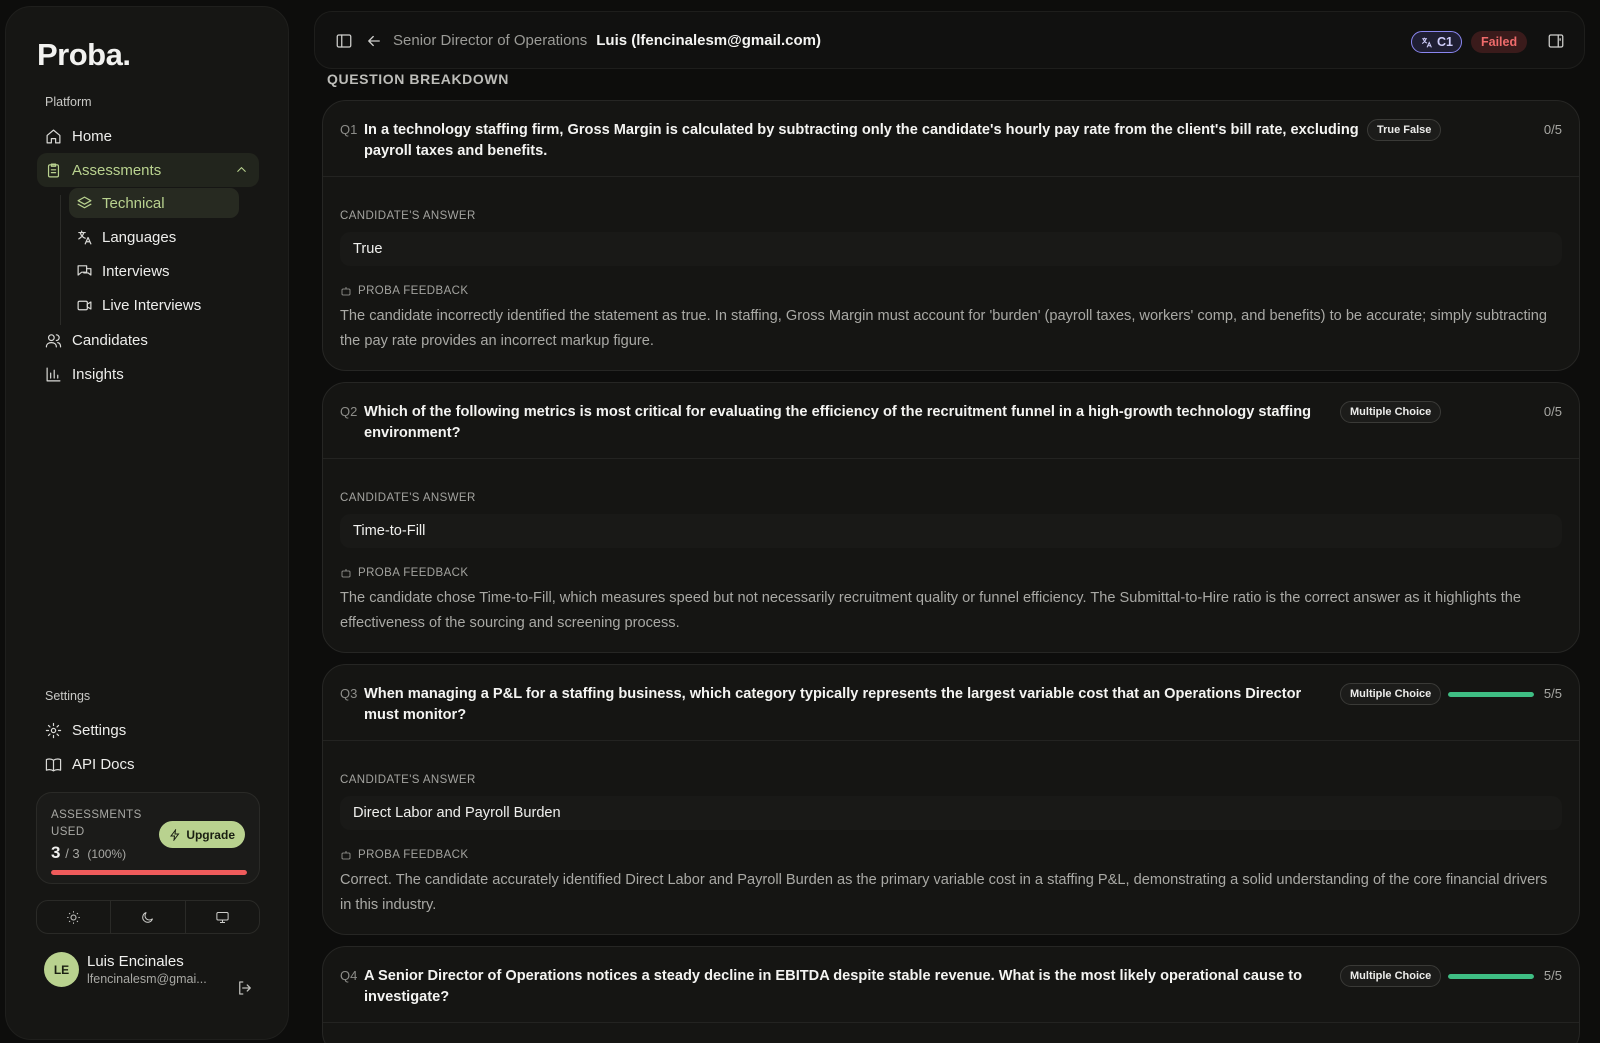 The image size is (1600, 1043). I want to click on nav-assessments-label: Assessments, so click(117, 170).